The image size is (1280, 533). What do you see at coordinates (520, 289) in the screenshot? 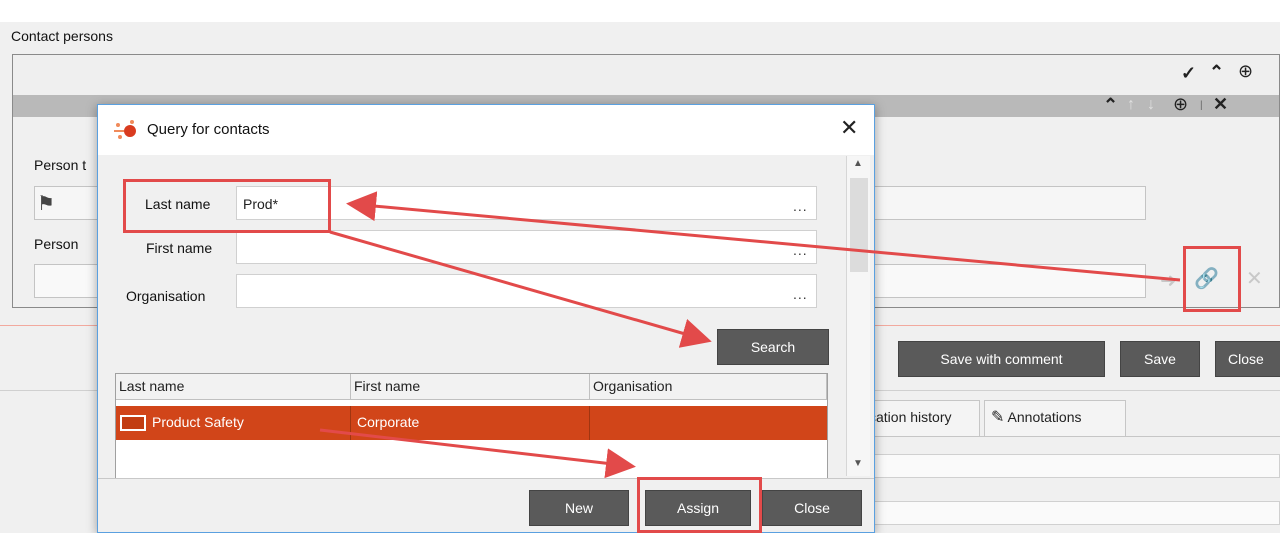
I see `arrow-lastname-to-search` at bounding box center [520, 289].